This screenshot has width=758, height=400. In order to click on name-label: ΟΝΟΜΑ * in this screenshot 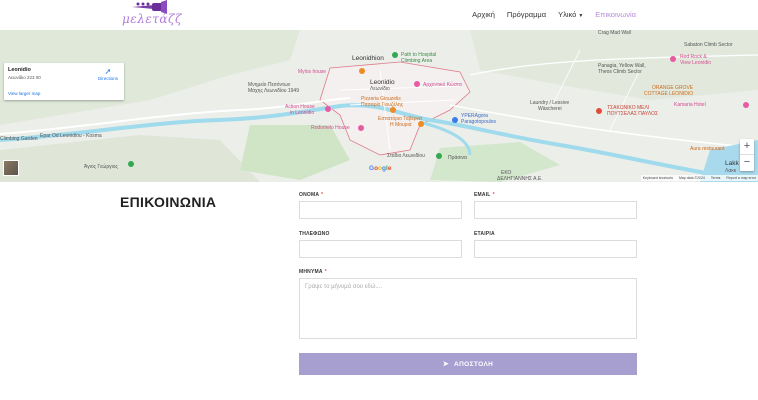, I will do `click(311, 195)`.